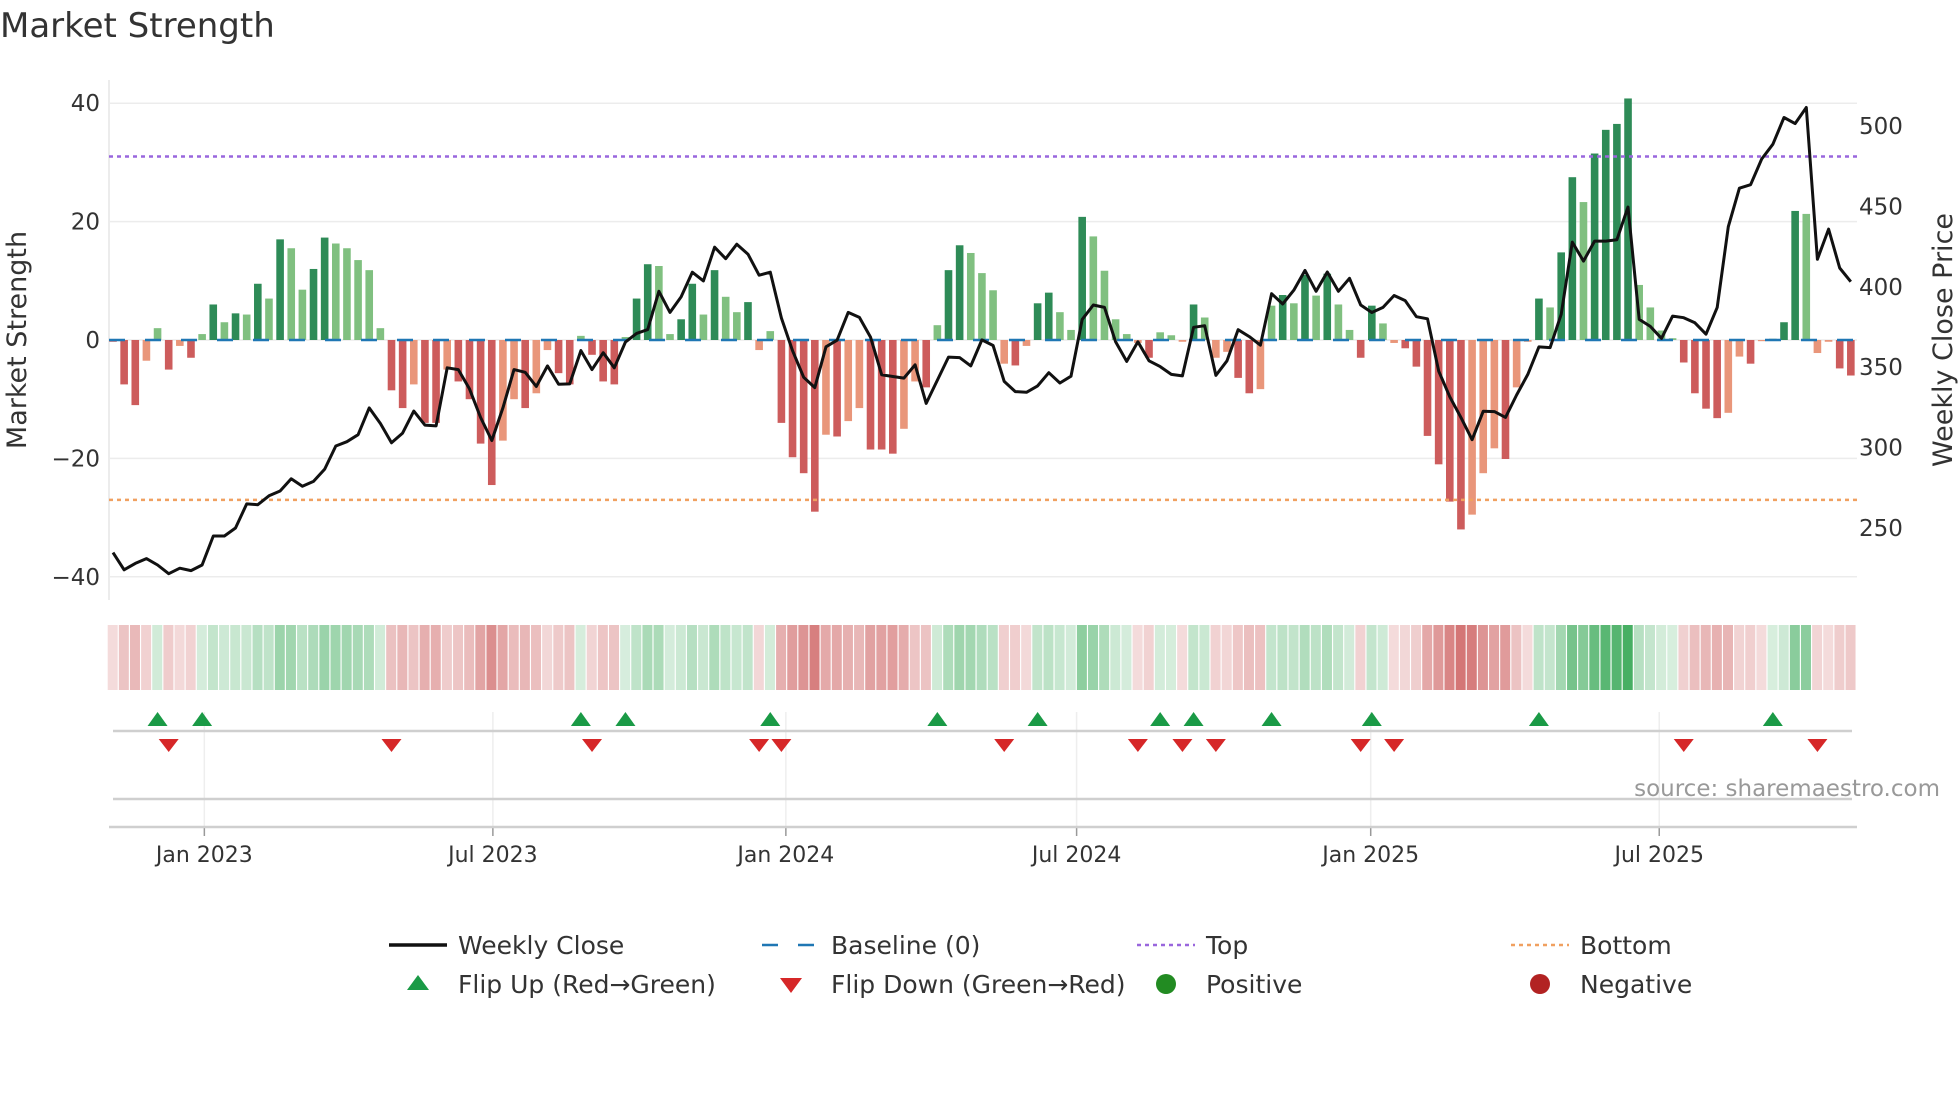 This screenshot has width=1960, height=1102. Describe the element at coordinates (1881, 449) in the screenshot. I see `y2-tick-label: 300` at that location.